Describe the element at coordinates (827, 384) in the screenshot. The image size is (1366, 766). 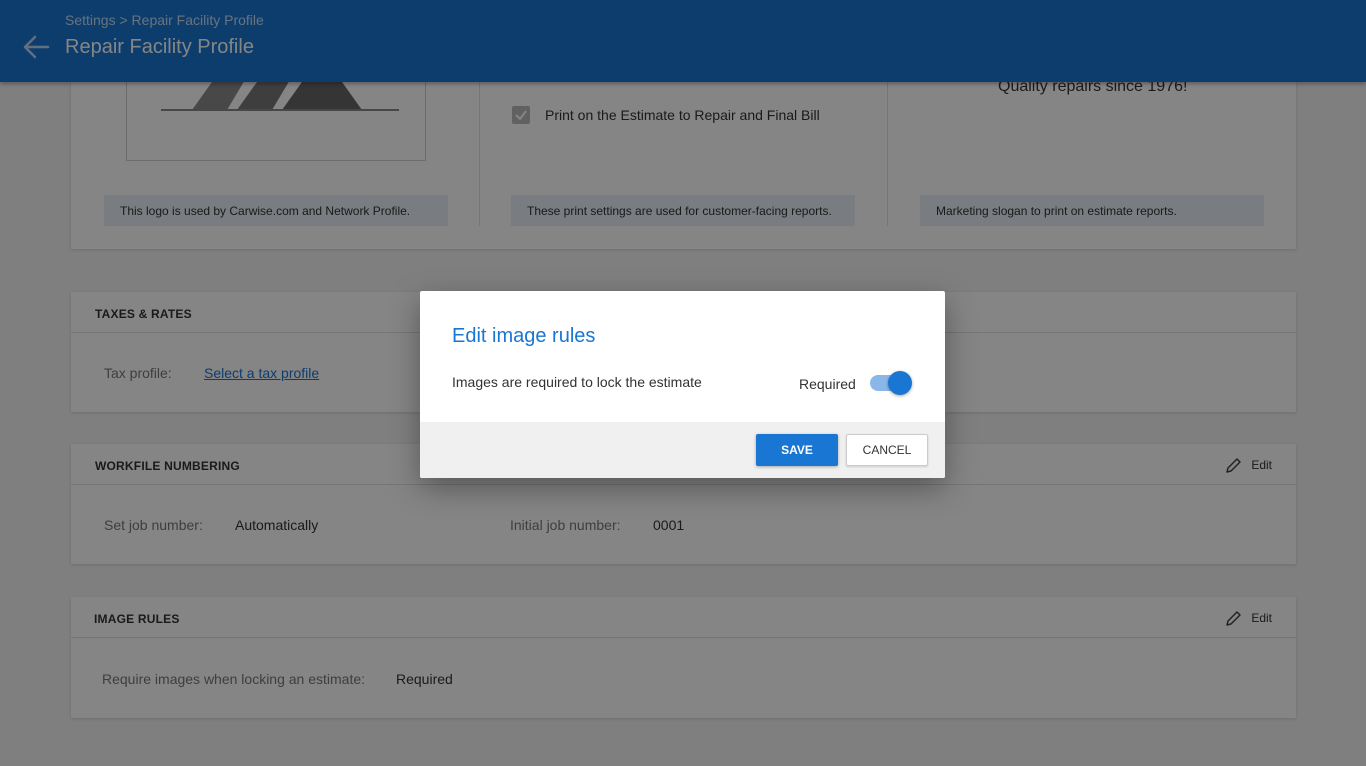
I see `toggle-label: Required` at that location.